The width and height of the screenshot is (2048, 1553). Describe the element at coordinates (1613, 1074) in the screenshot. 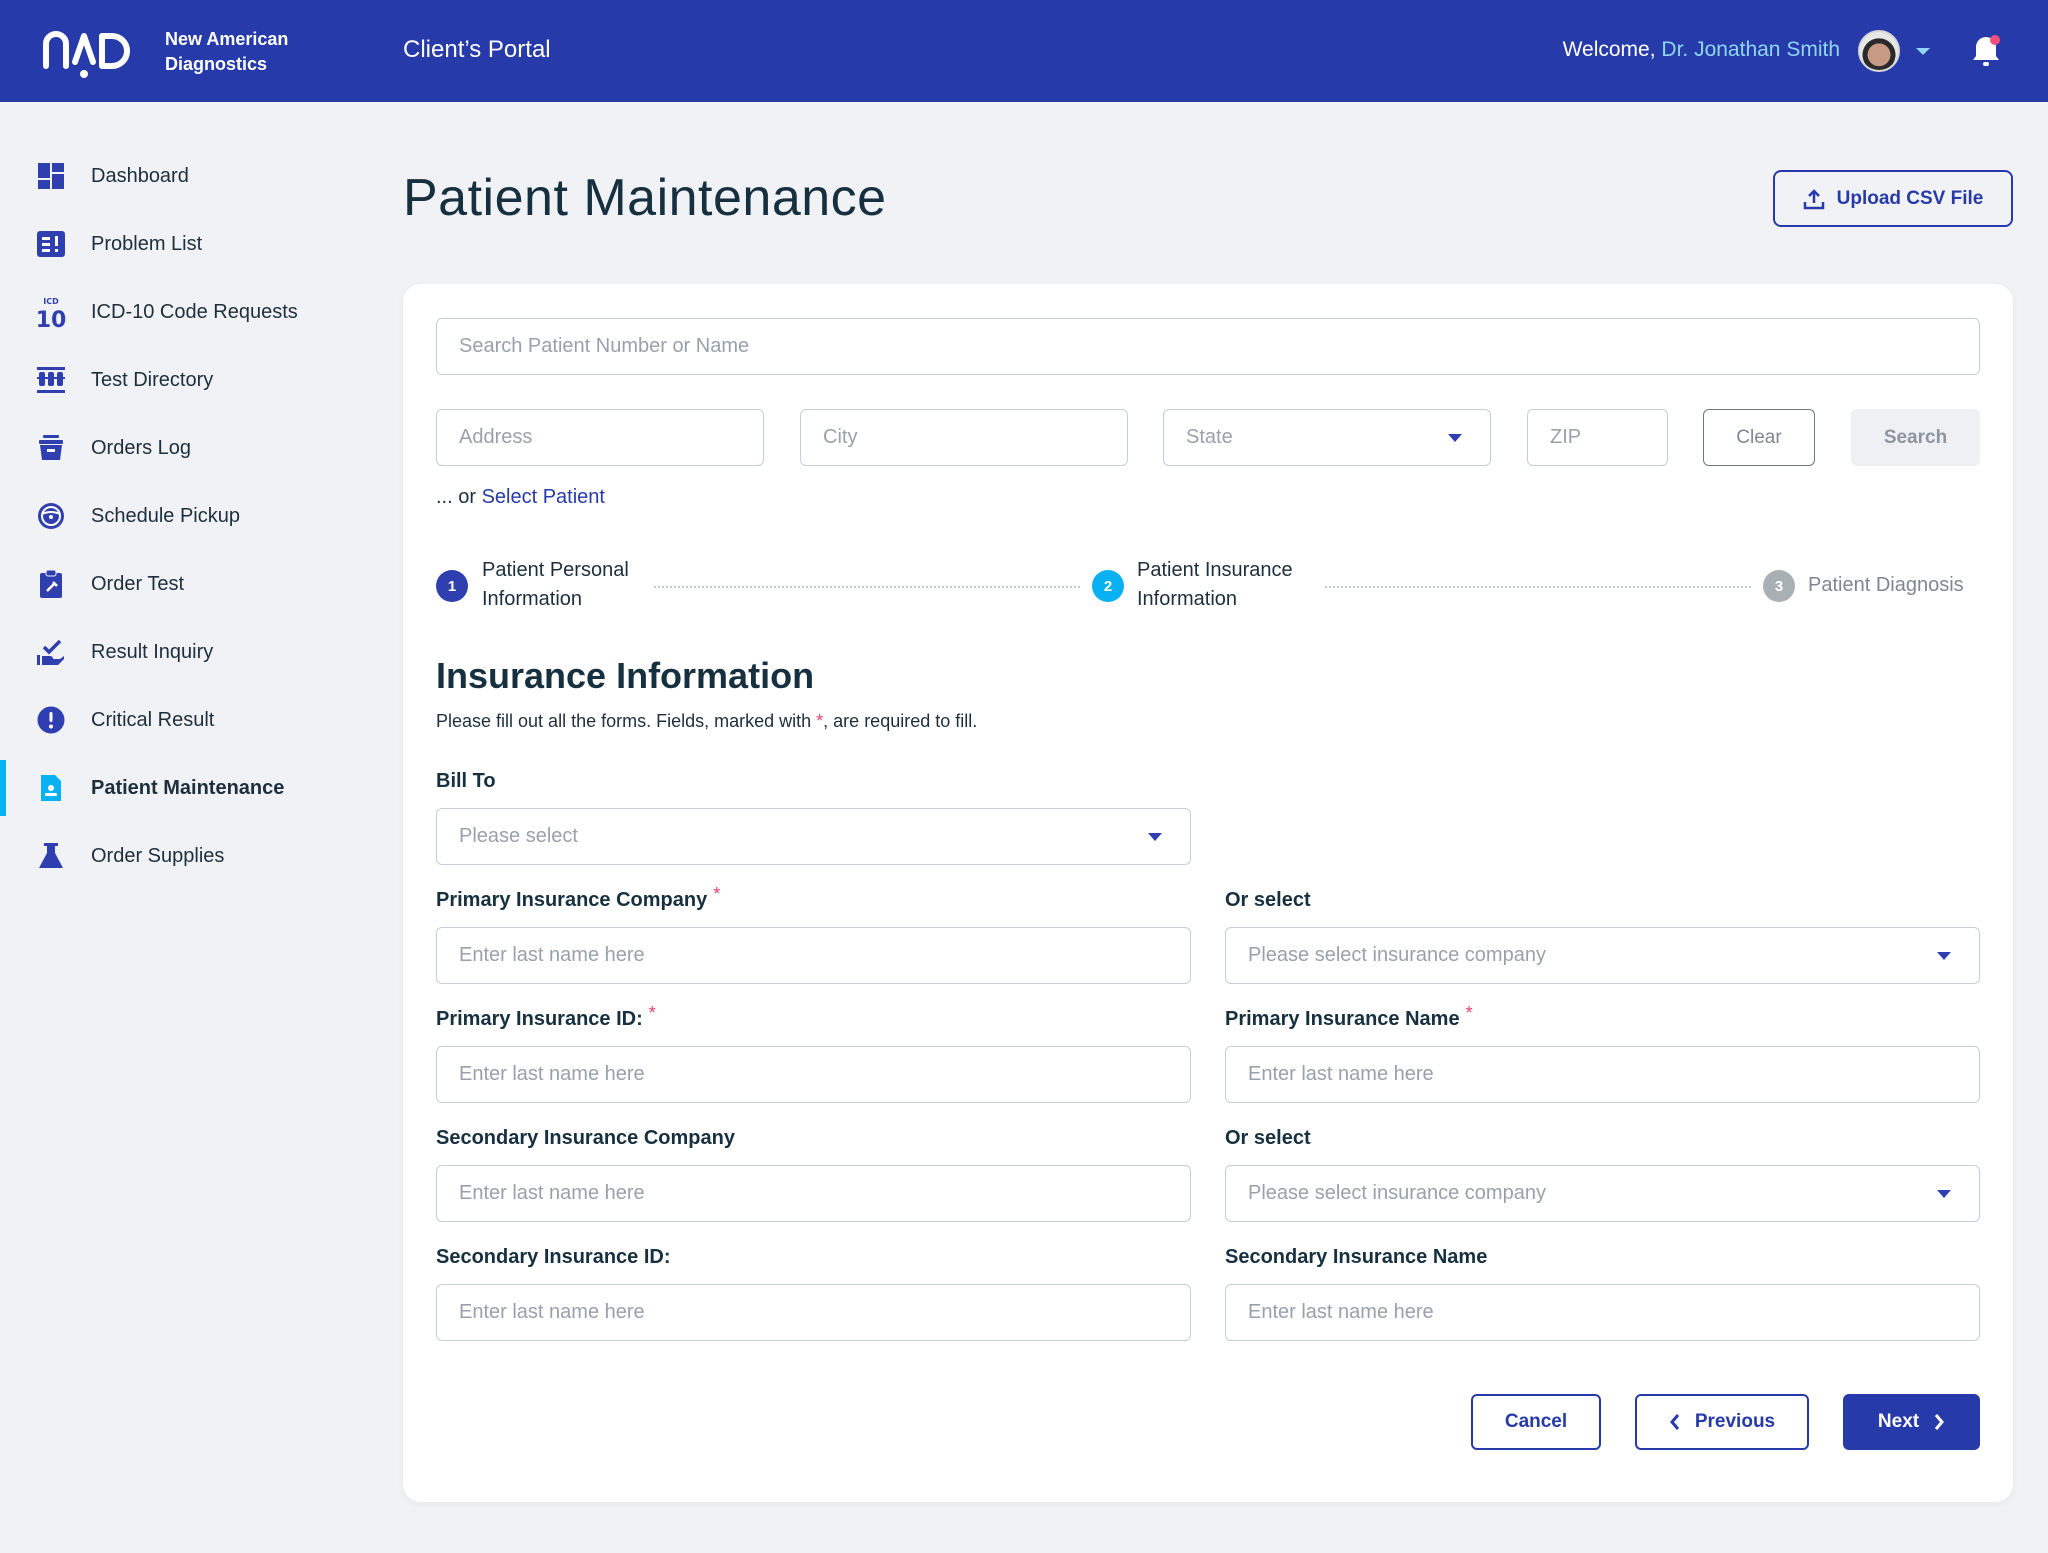

I see `primary-name-input` at that location.